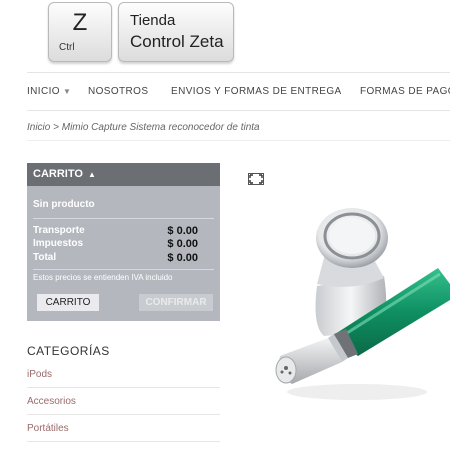 This screenshot has width=450, height=450. Describe the element at coordinates (67, 47) in the screenshot. I see `logo-key-sub: Ctrl` at that location.